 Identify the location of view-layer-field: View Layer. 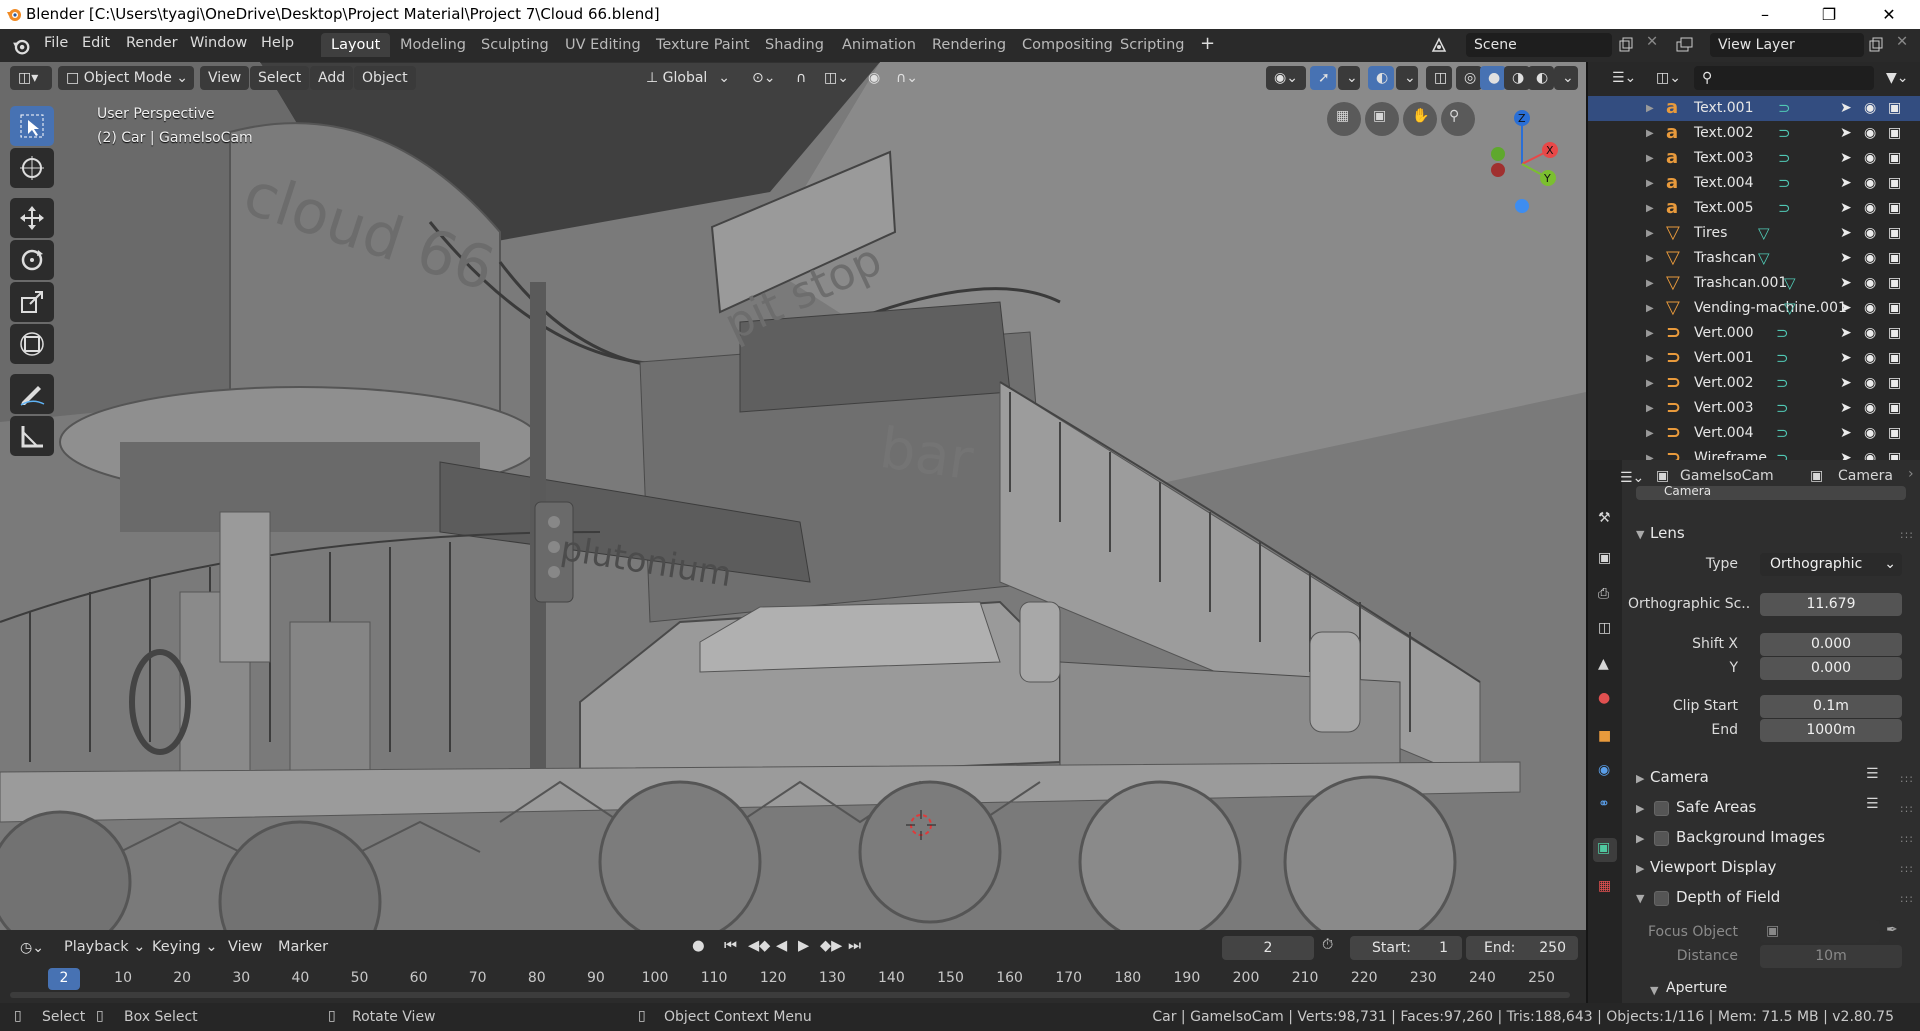
(1787, 45).